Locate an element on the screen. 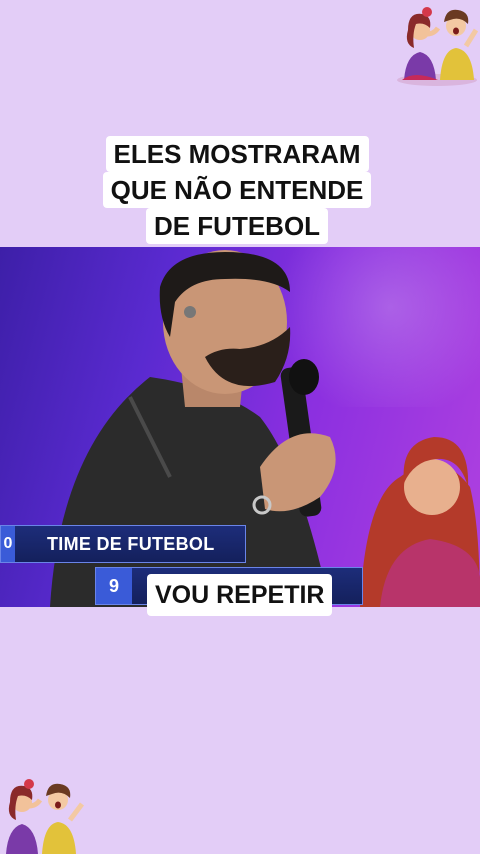 The width and height of the screenshot is (480, 854). scoreboard-row-2-number: 9 is located at coordinates (114, 586).